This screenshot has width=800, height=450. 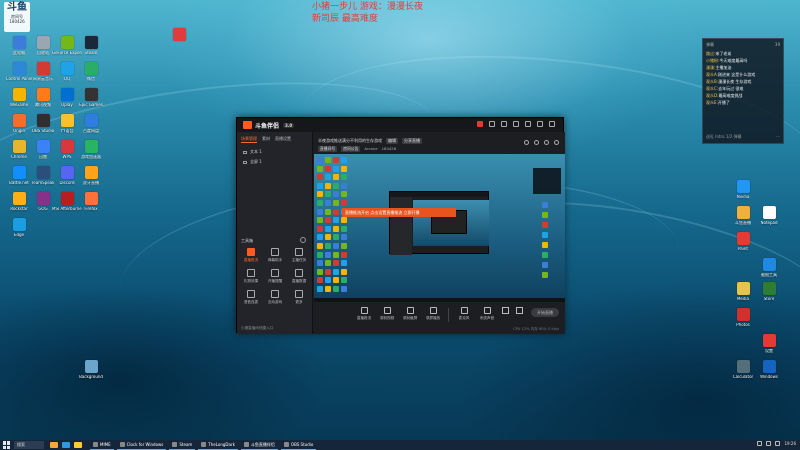 I want to click on room-info-item: 直播间号, so click(x=328, y=149).